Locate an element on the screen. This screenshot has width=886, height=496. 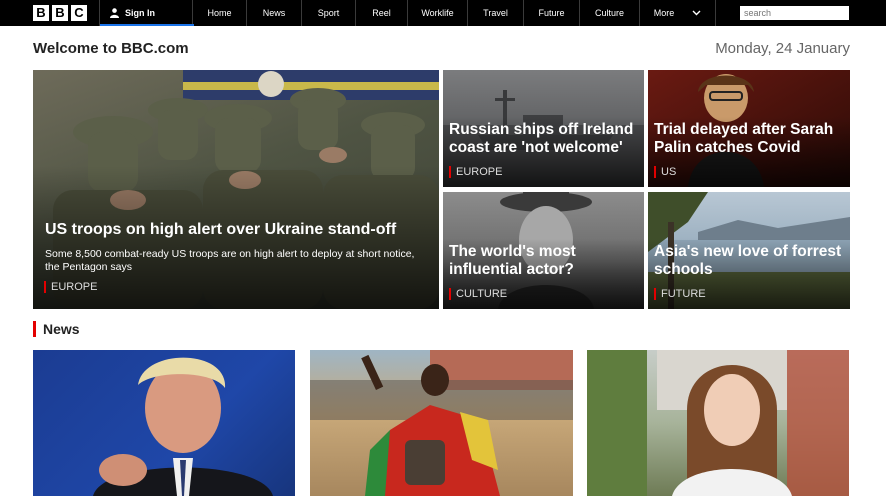
story-tag: FUTURE is located at coordinates (680, 294).